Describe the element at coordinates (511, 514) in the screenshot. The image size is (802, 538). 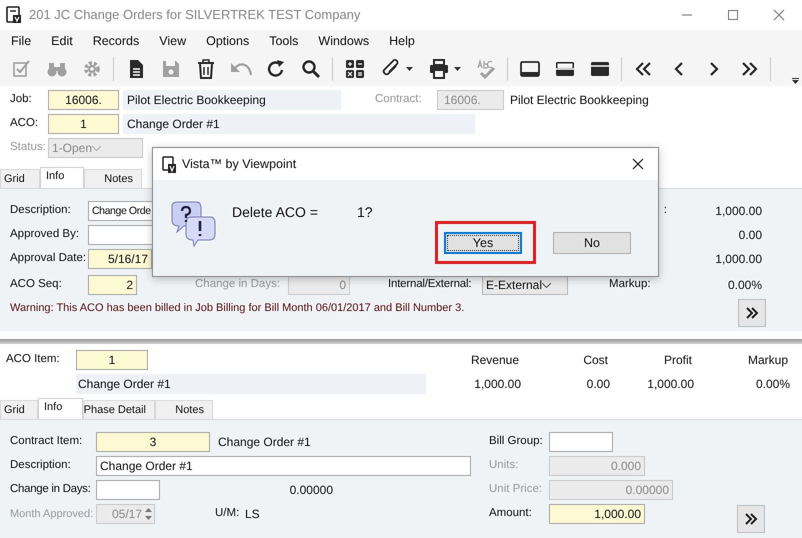
I see `field-label: Amount:` at that location.